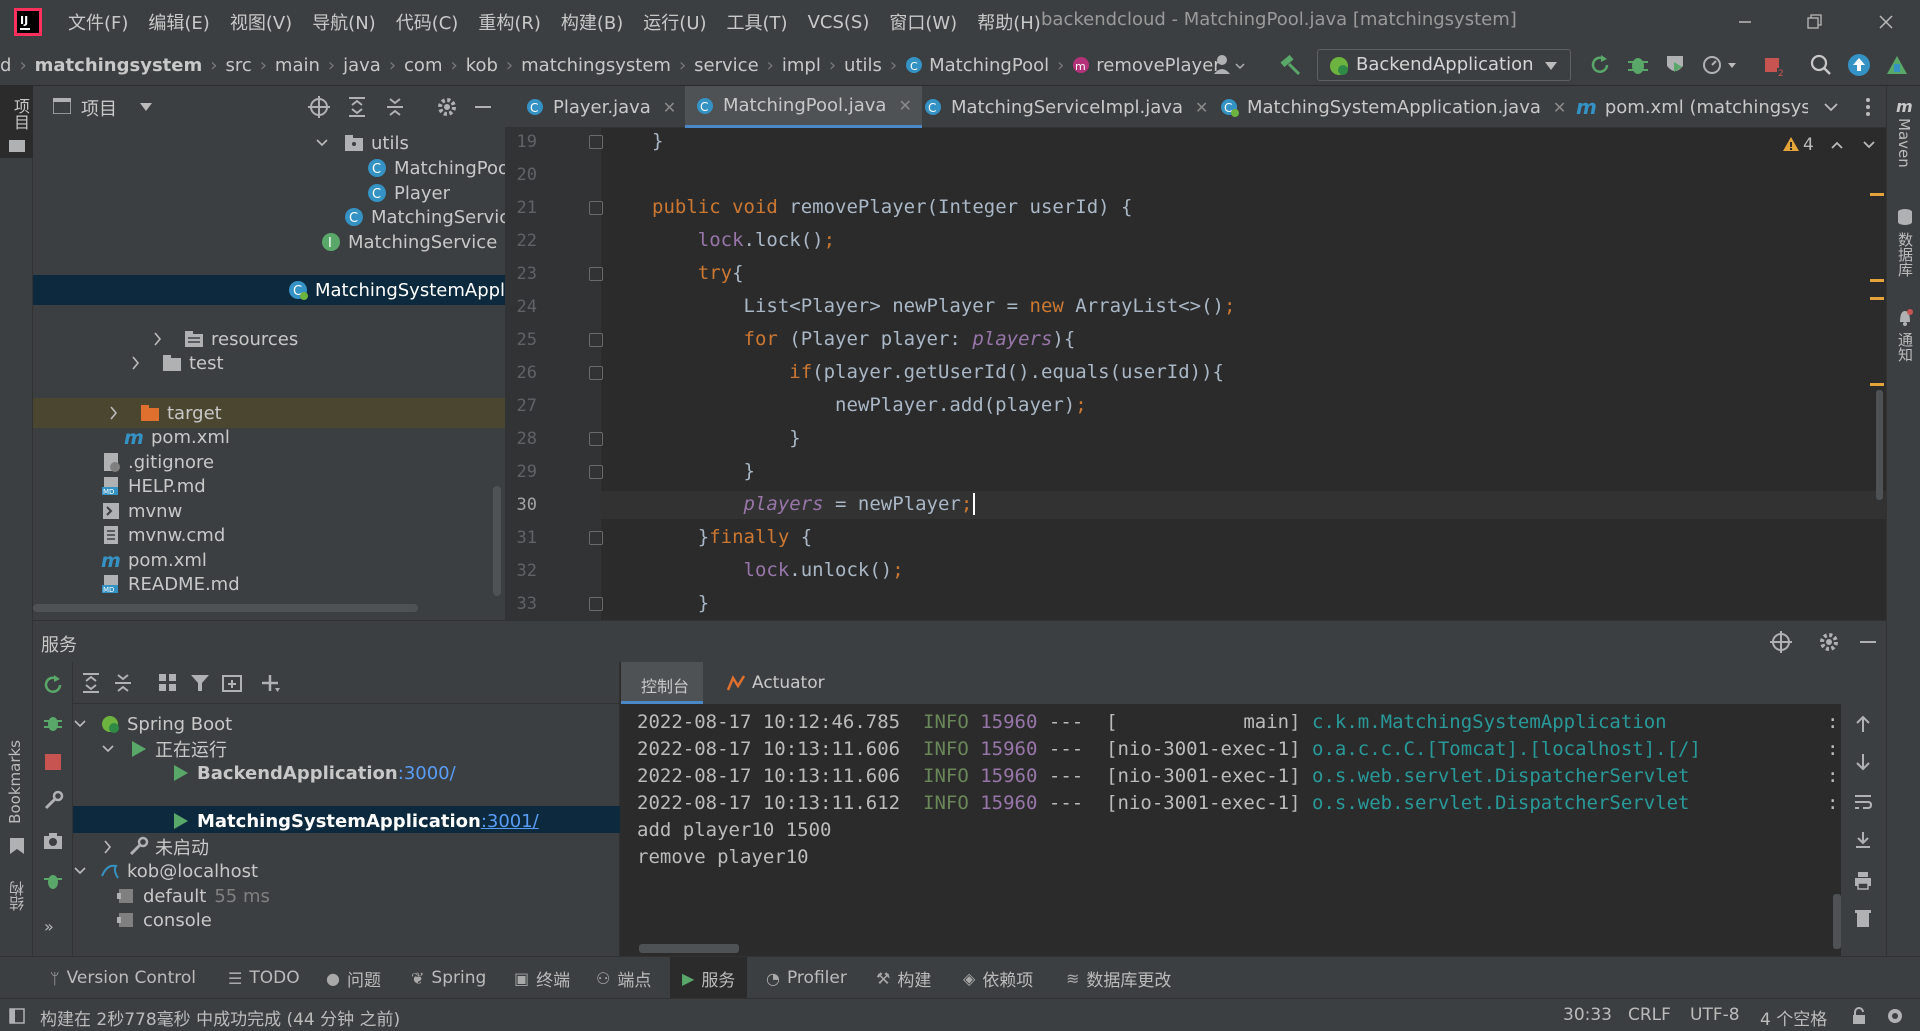 This screenshot has width=1920, height=1031. Describe the element at coordinates (662, 683) in the screenshot. I see `tab-console: 控制台` at that location.